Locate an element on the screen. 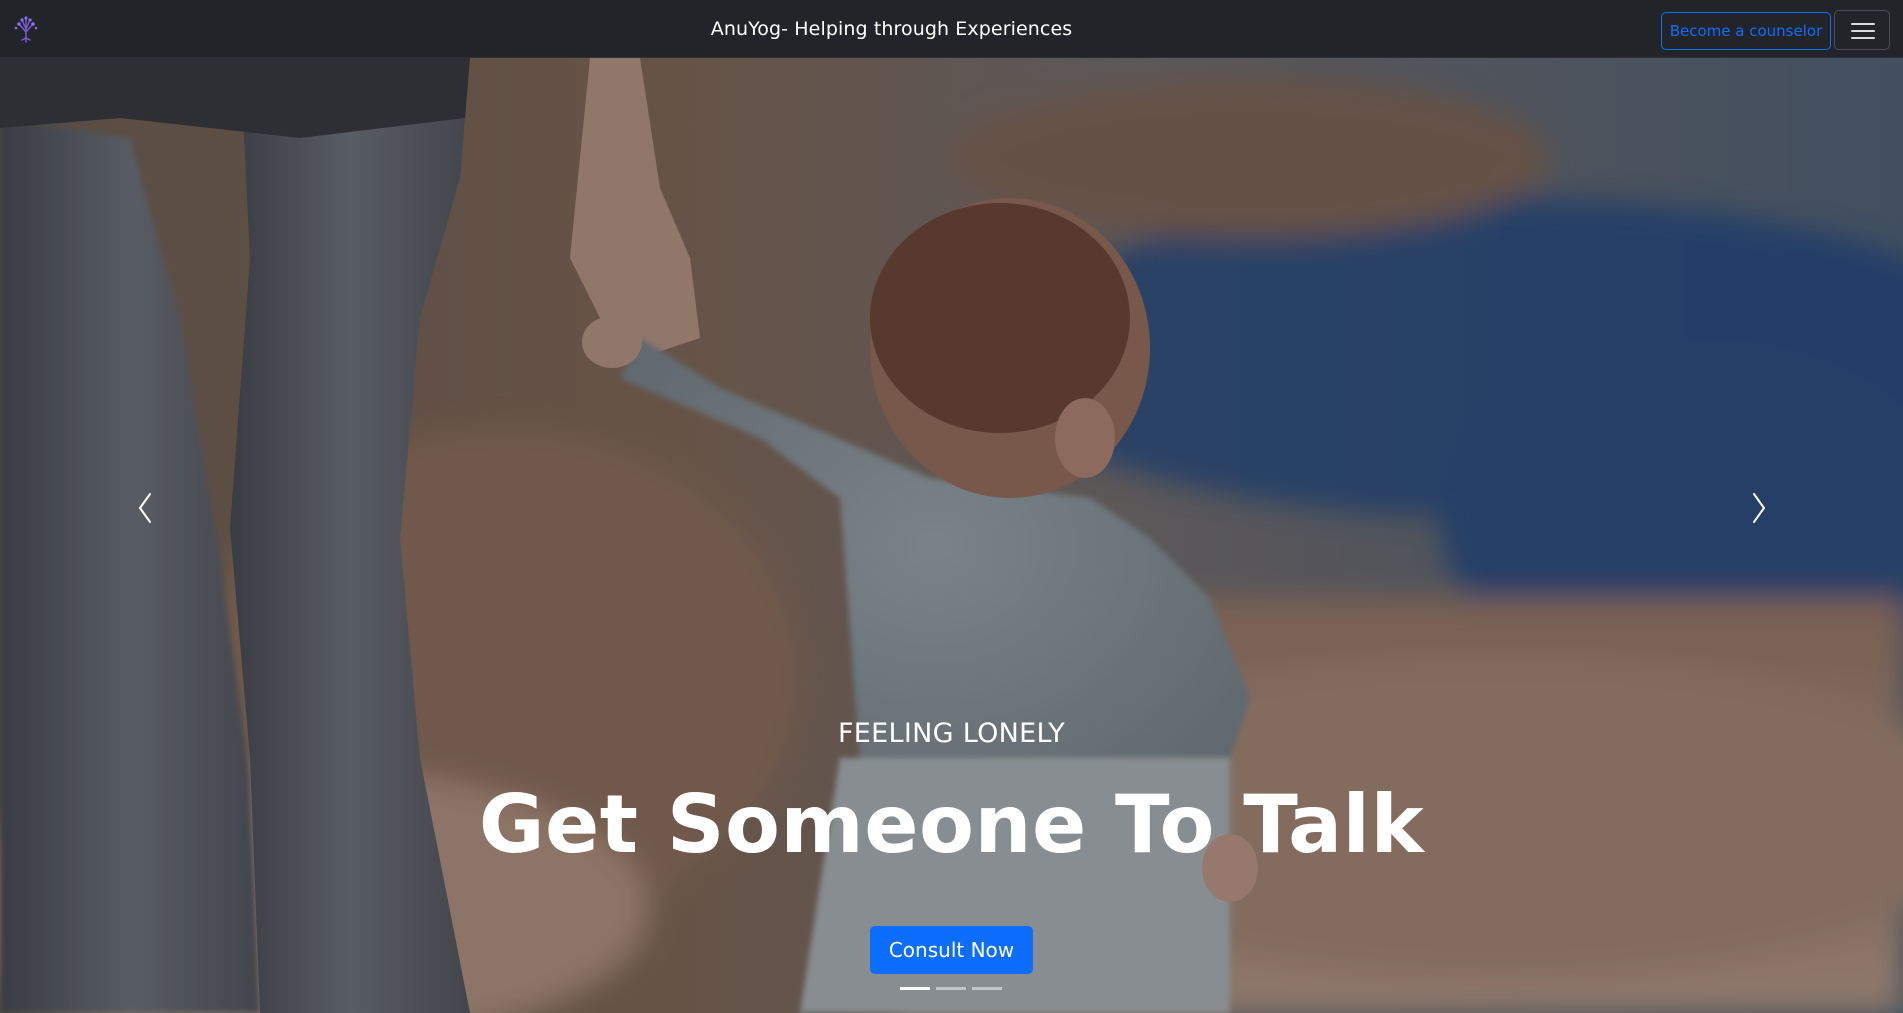 The image size is (1903, 1013). site-title: AnuYog- Helping through Experiences is located at coordinates (891, 29).